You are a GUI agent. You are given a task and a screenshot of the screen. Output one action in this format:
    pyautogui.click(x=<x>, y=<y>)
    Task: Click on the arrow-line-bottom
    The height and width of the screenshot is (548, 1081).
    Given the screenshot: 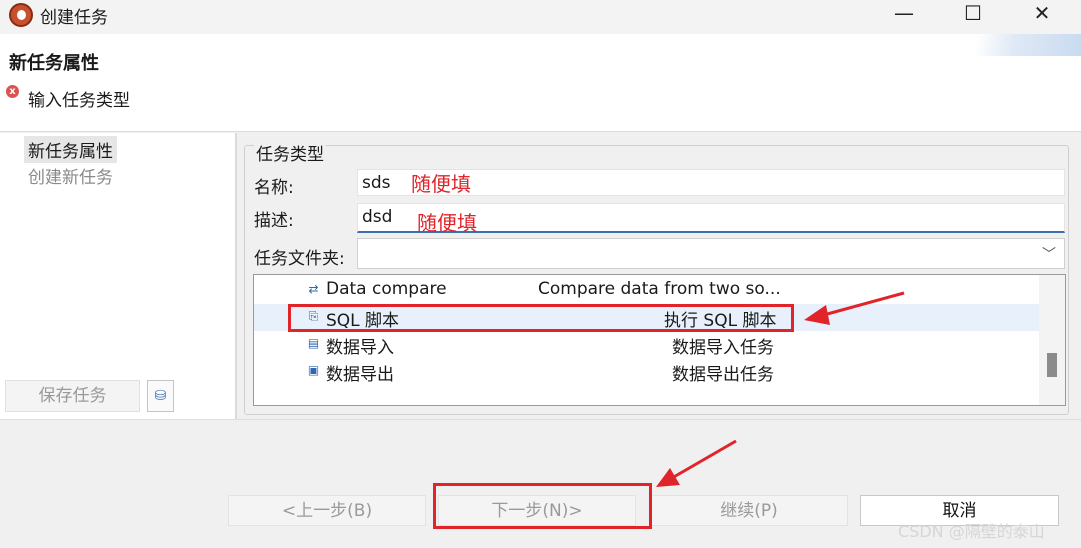 What is the action you would take?
    pyautogui.click(x=704, y=459)
    